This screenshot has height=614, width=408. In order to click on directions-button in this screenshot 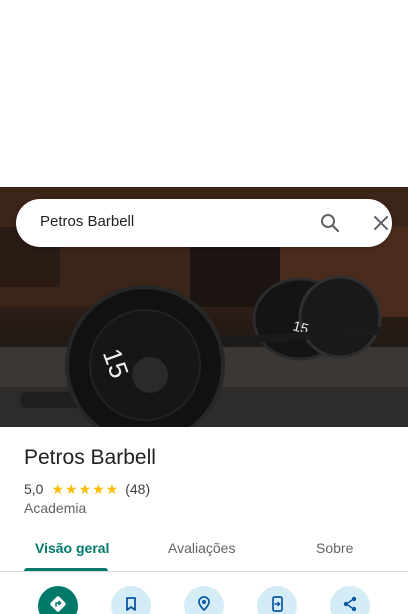, I will do `click(58, 600)`.